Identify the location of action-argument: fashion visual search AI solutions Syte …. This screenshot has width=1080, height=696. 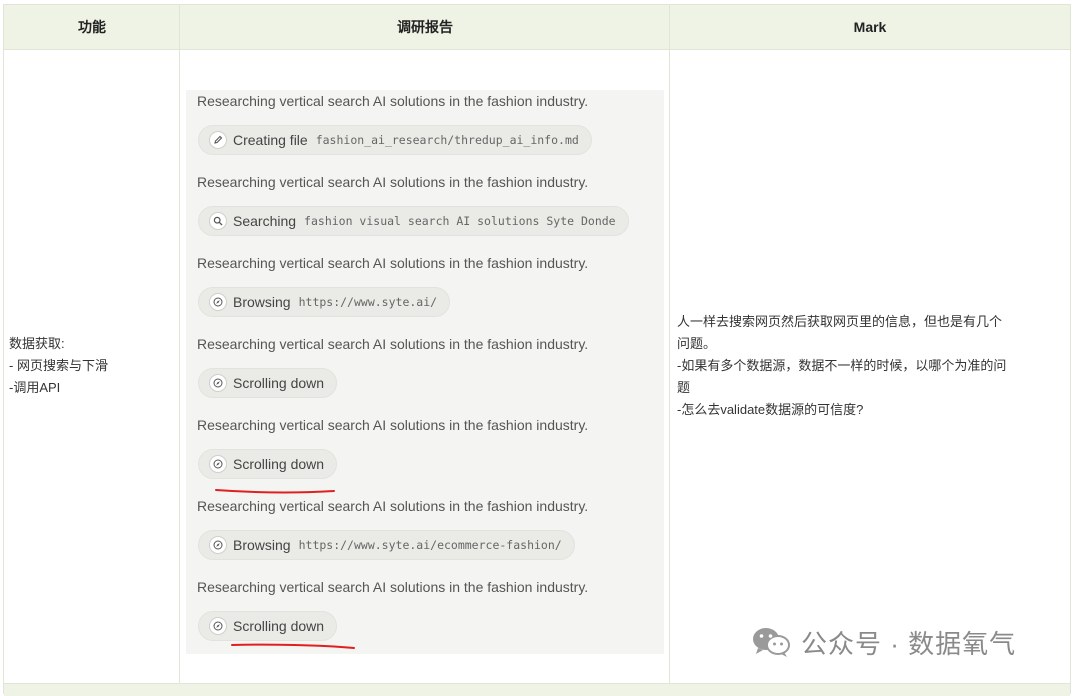
(460, 221).